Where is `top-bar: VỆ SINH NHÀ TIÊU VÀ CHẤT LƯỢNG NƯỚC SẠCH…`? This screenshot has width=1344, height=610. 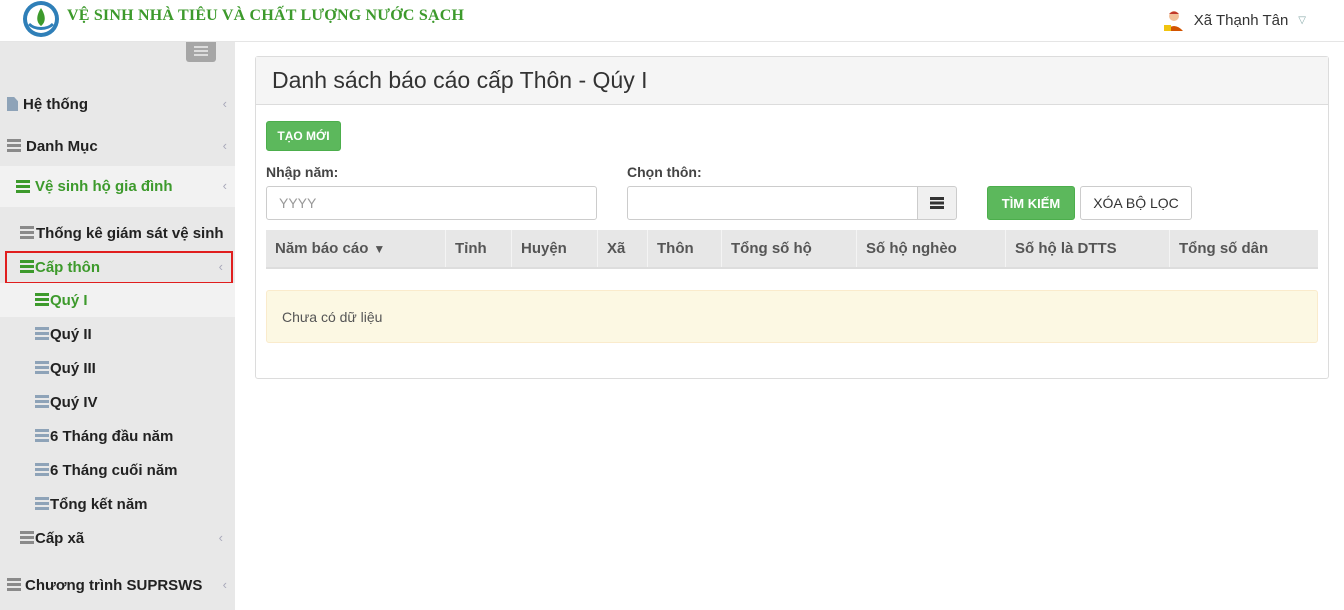 top-bar: VỆ SINH NHÀ TIÊU VÀ CHẤT LƯỢNG NƯỚC SẠCH… is located at coordinates (672, 21).